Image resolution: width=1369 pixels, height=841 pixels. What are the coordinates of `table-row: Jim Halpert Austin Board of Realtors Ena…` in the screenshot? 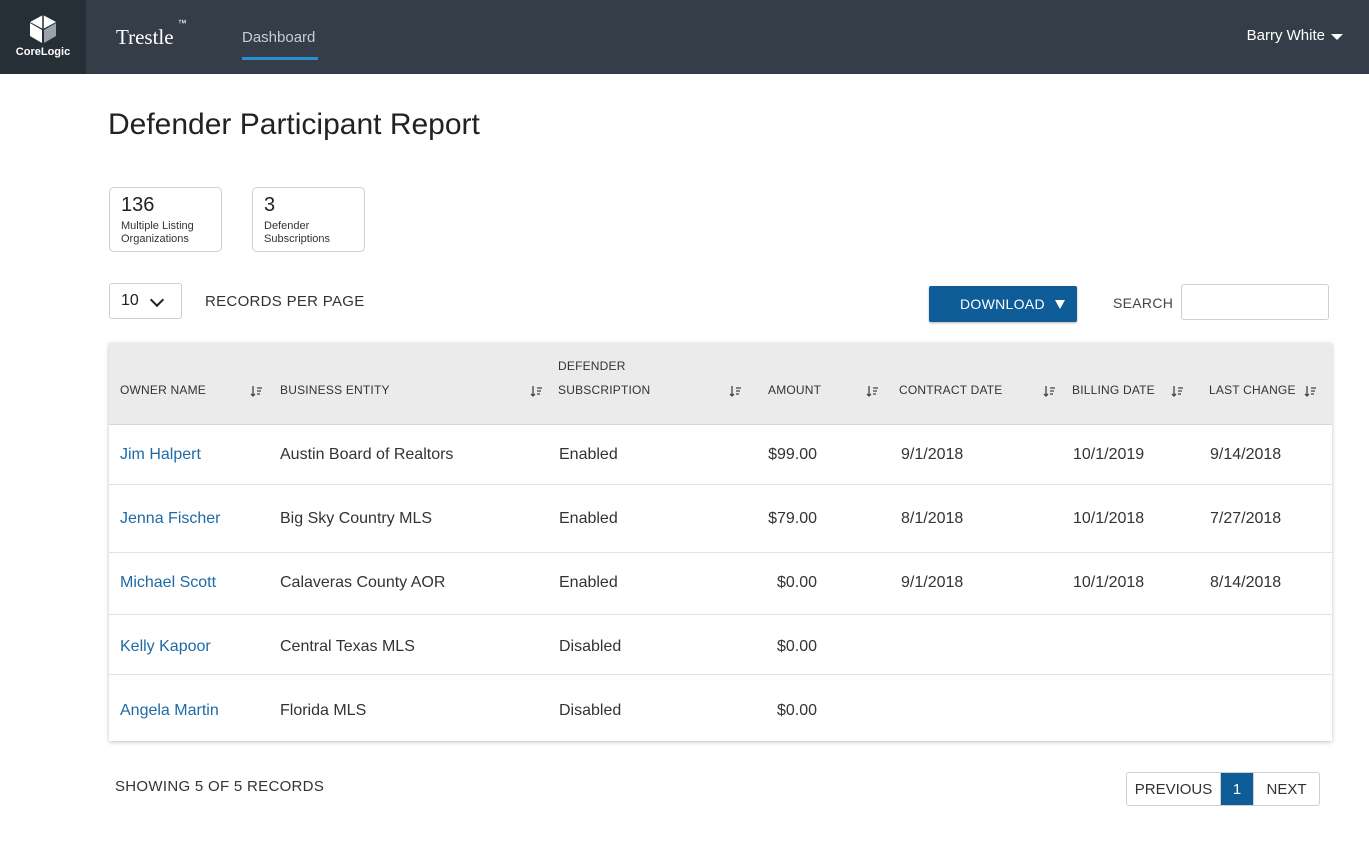 It's located at (720, 455).